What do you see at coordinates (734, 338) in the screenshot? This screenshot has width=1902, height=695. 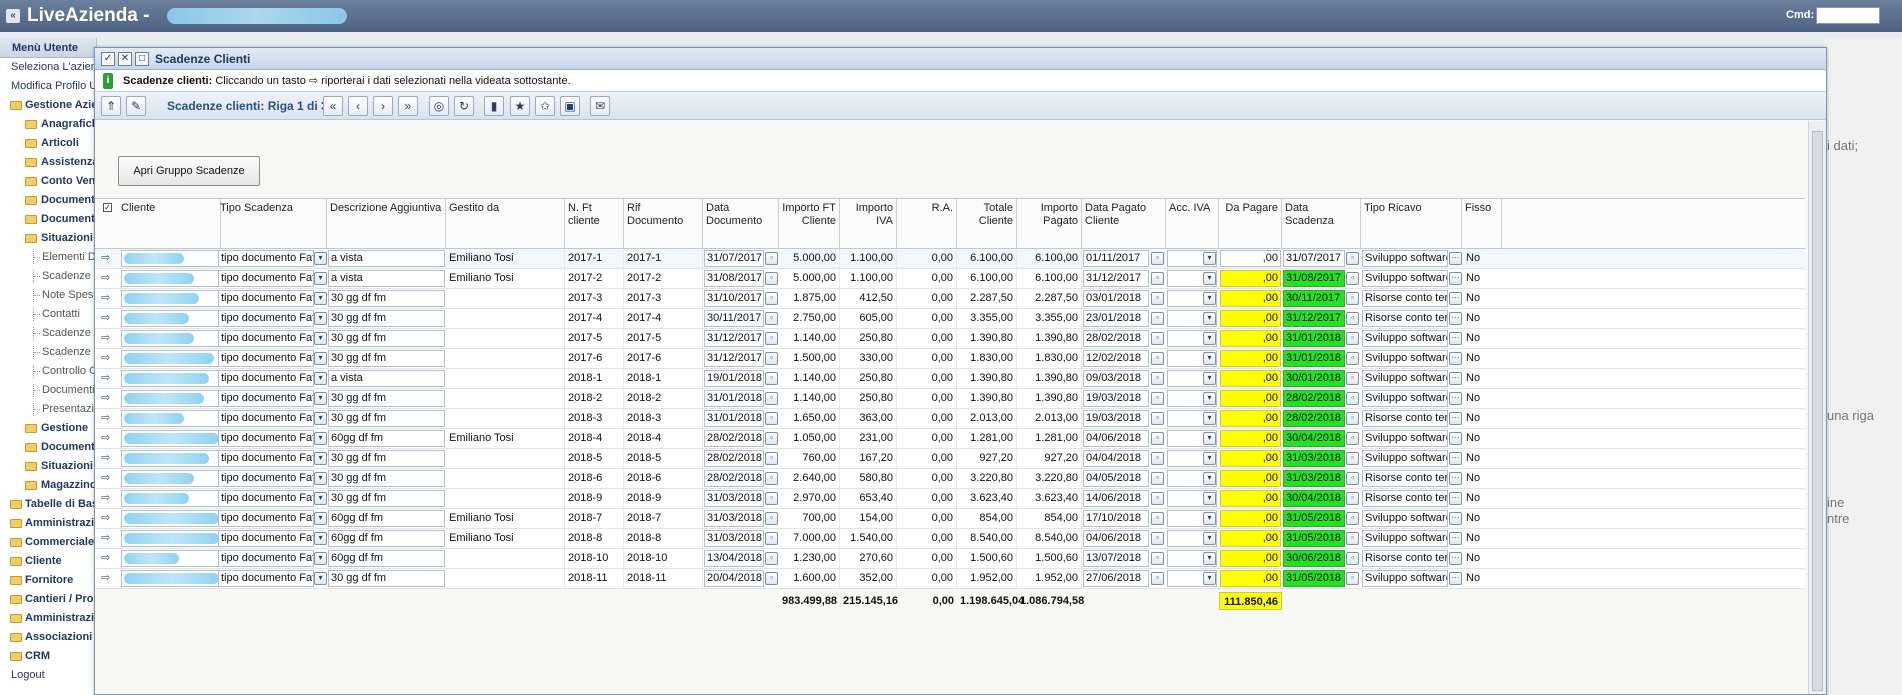 I see `data-documento-field: 31/12/2017` at bounding box center [734, 338].